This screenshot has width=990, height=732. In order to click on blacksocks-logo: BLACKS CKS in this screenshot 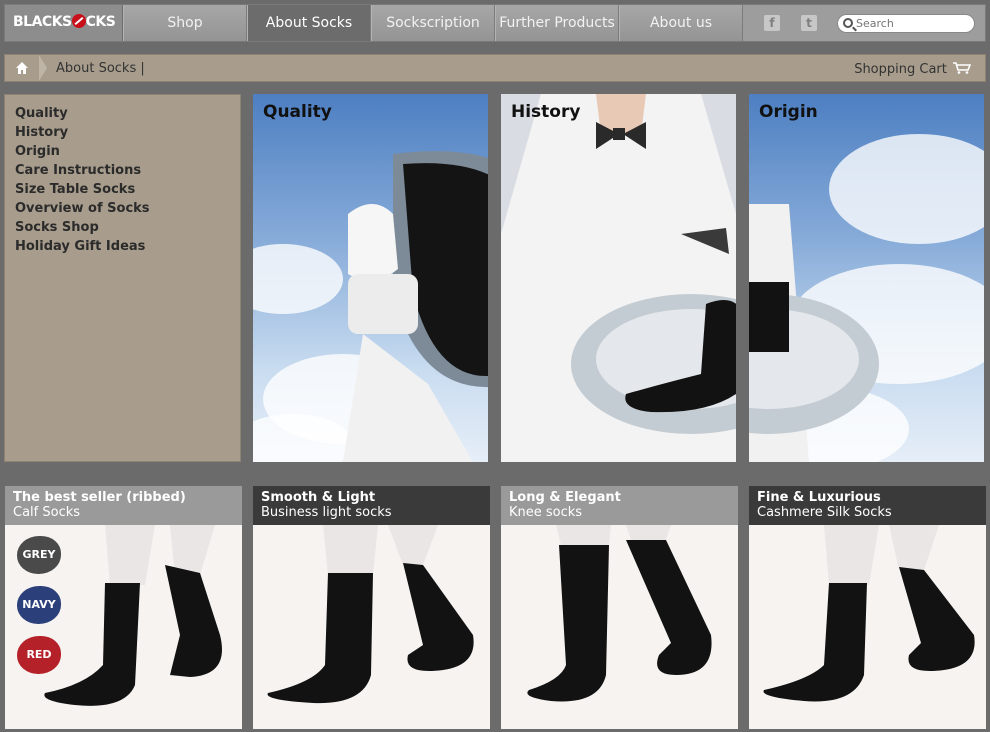, I will do `click(64, 23)`.